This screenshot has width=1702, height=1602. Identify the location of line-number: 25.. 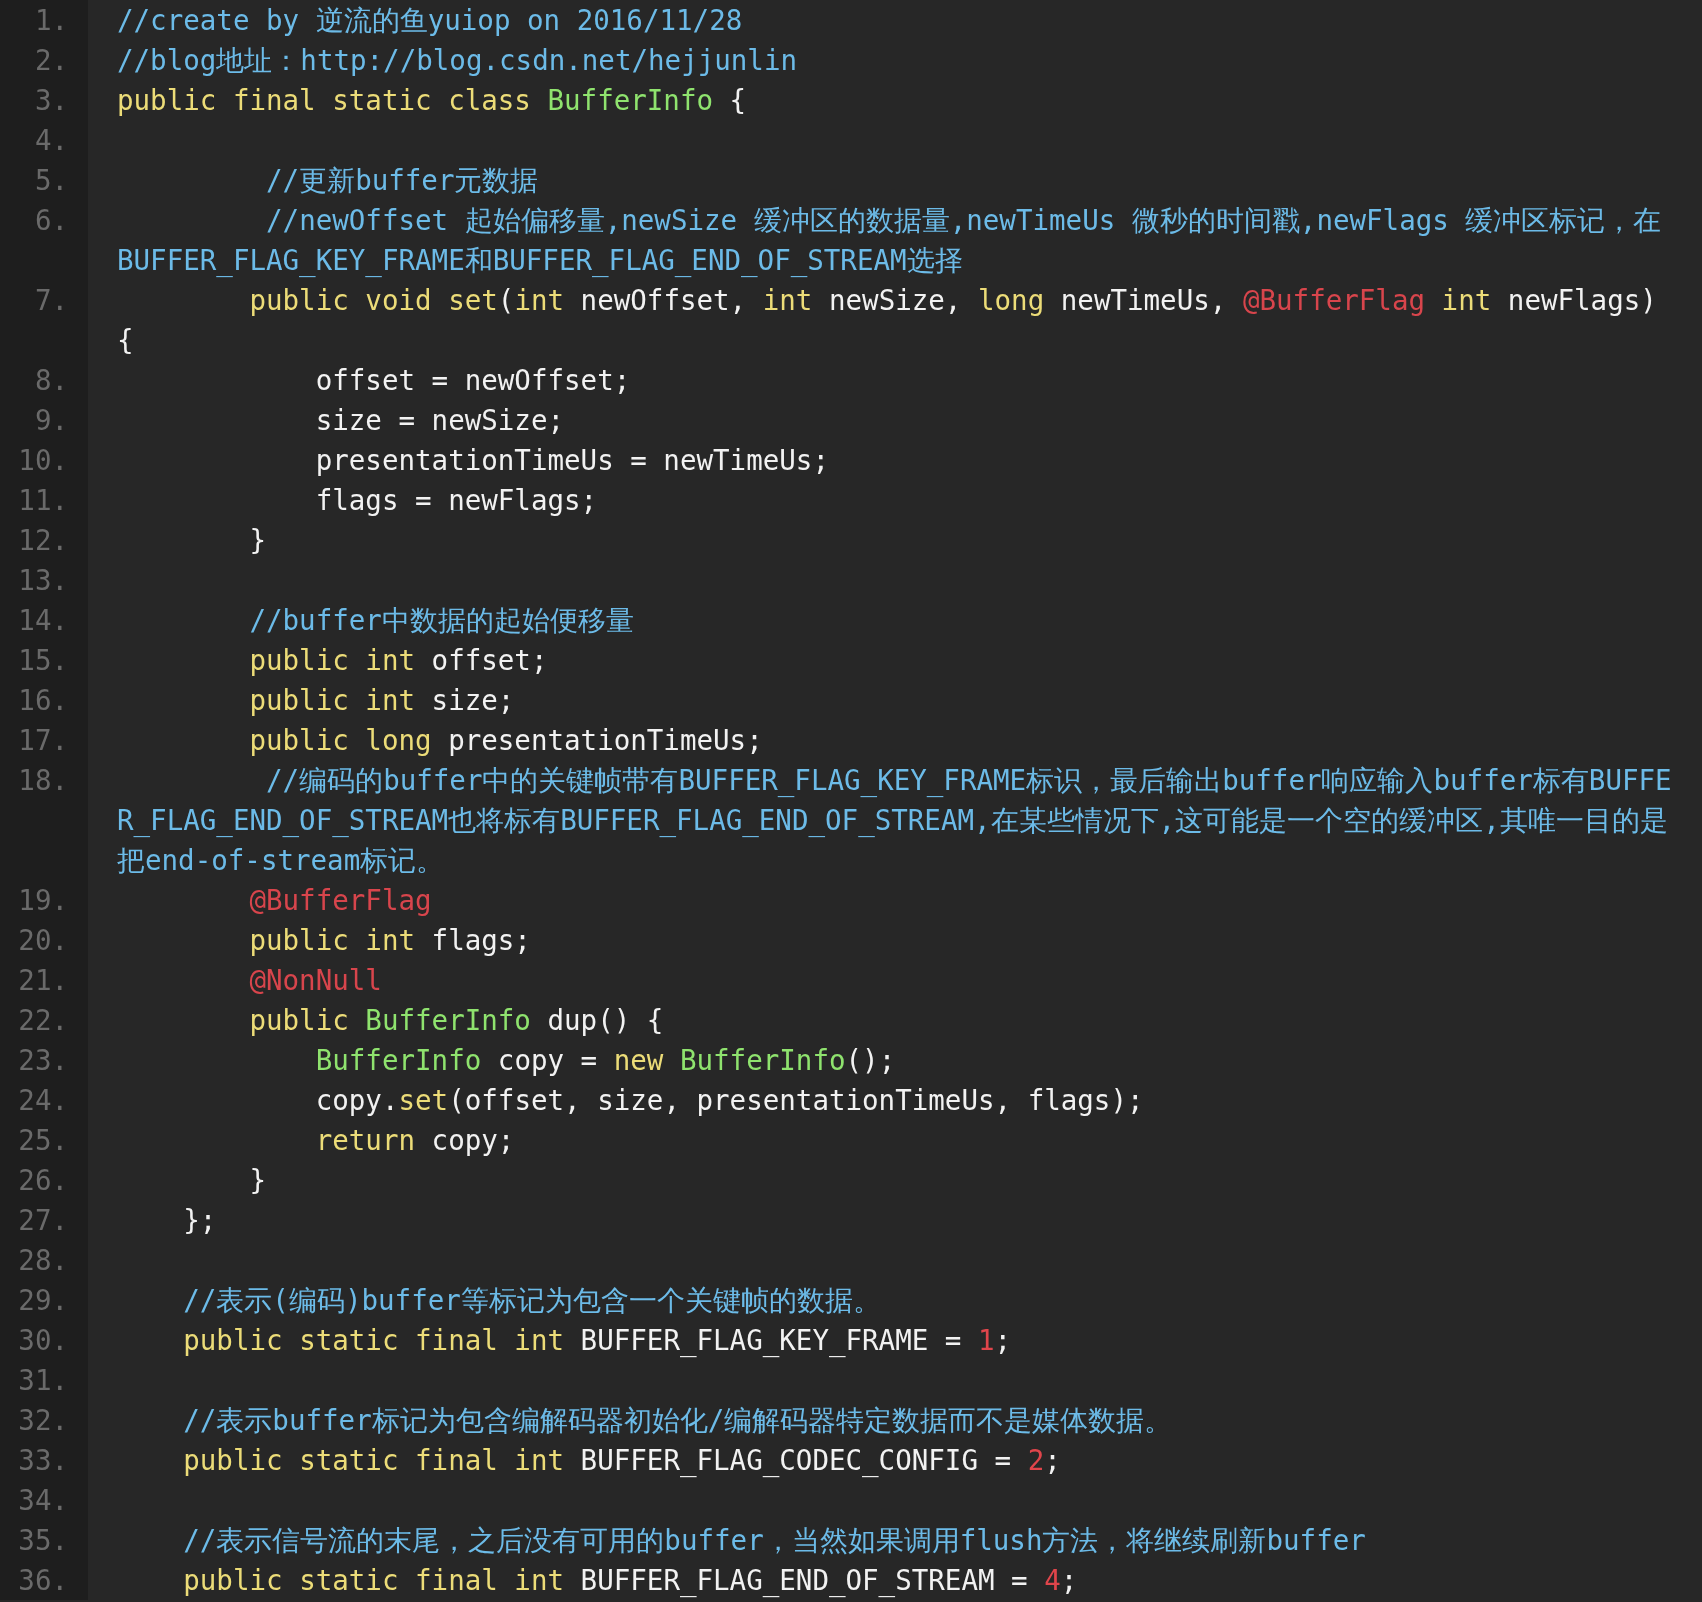
(43, 1140).